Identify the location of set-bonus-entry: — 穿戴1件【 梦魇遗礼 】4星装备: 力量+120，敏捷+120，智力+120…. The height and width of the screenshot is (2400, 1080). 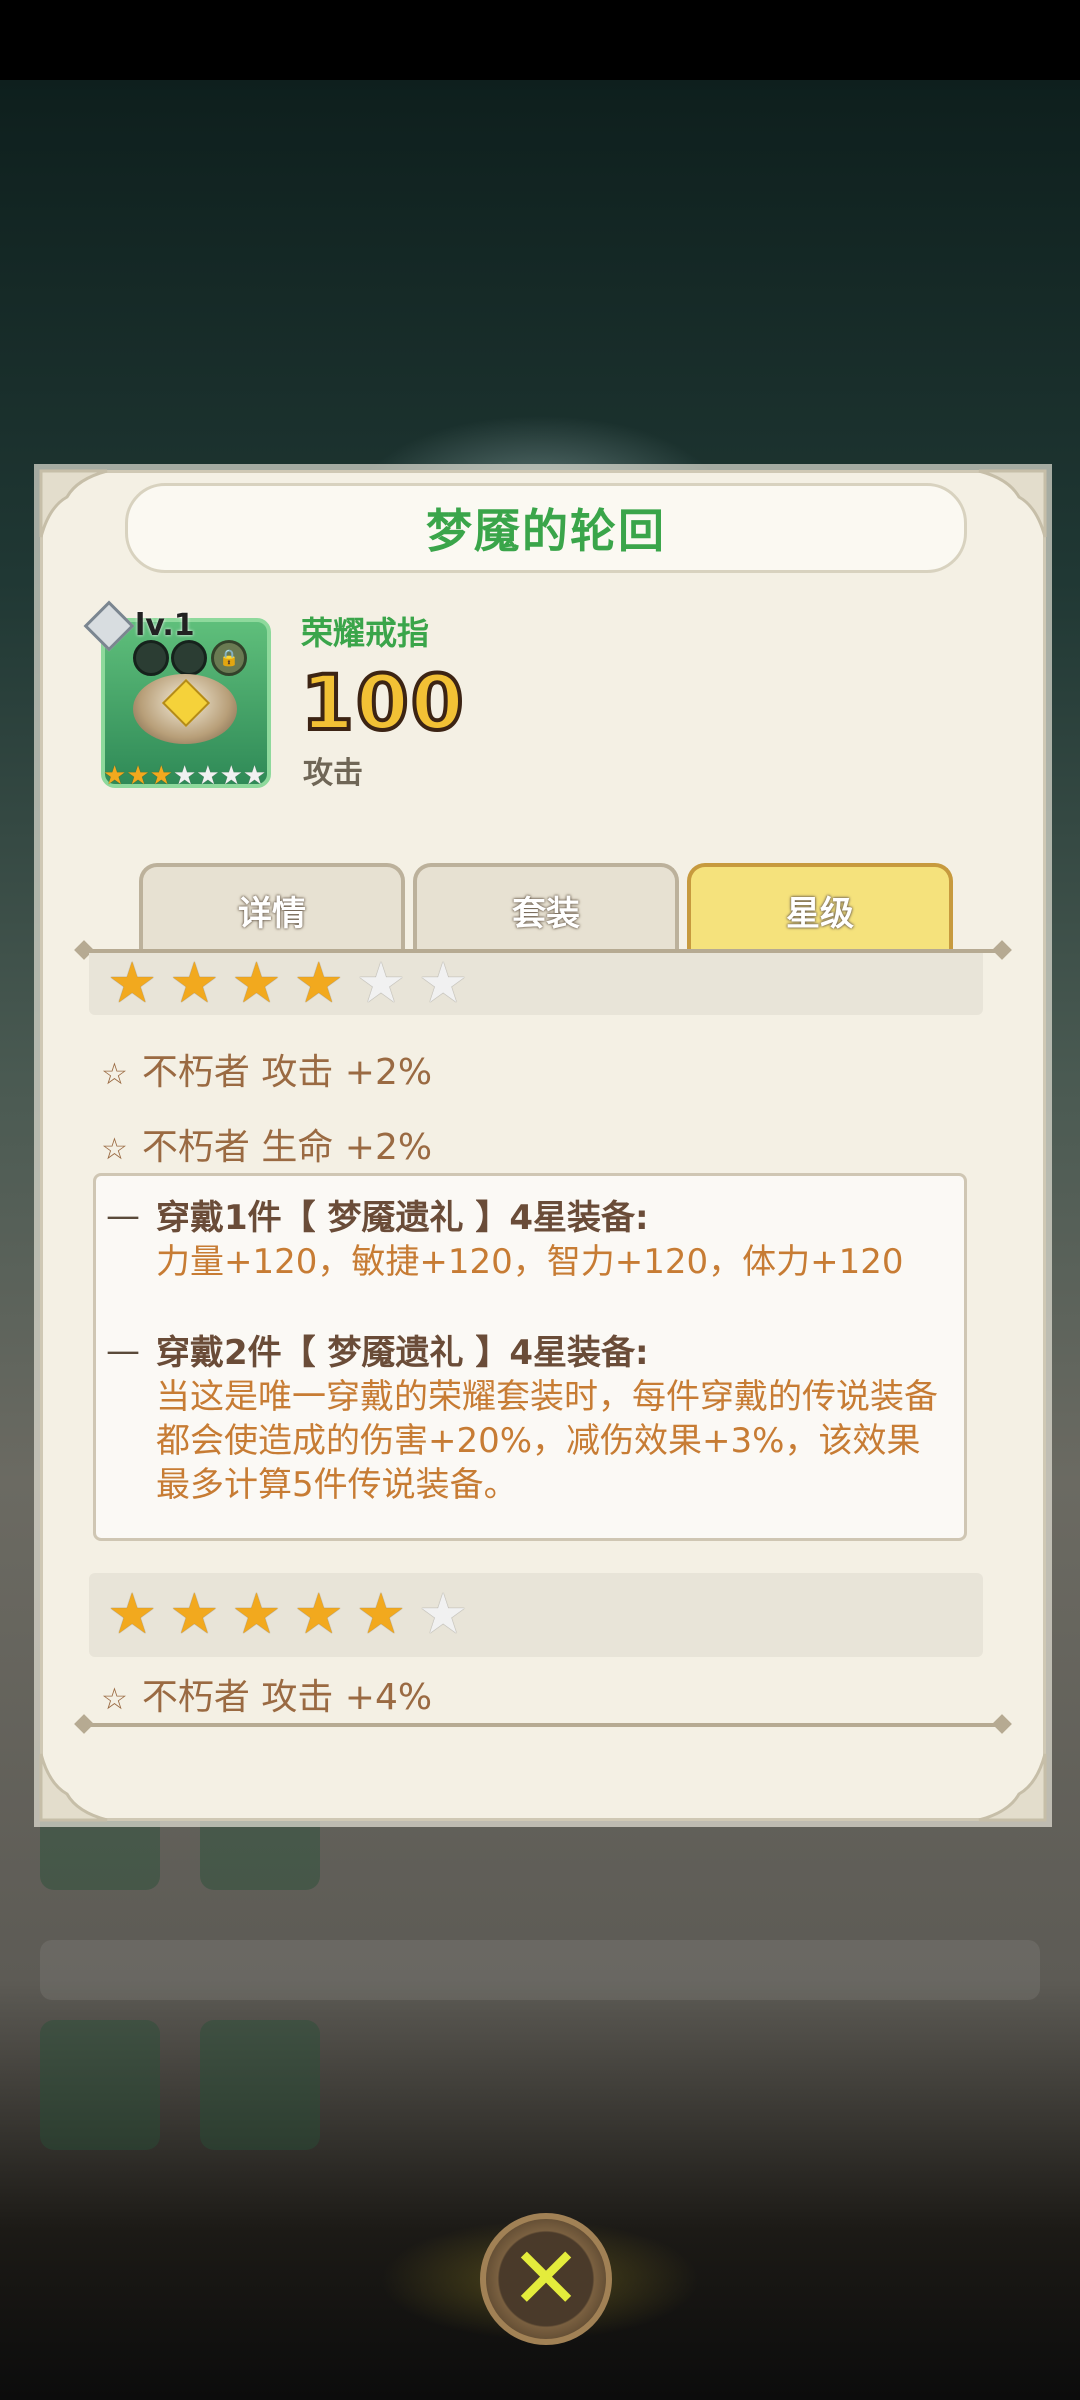
(526, 1240).